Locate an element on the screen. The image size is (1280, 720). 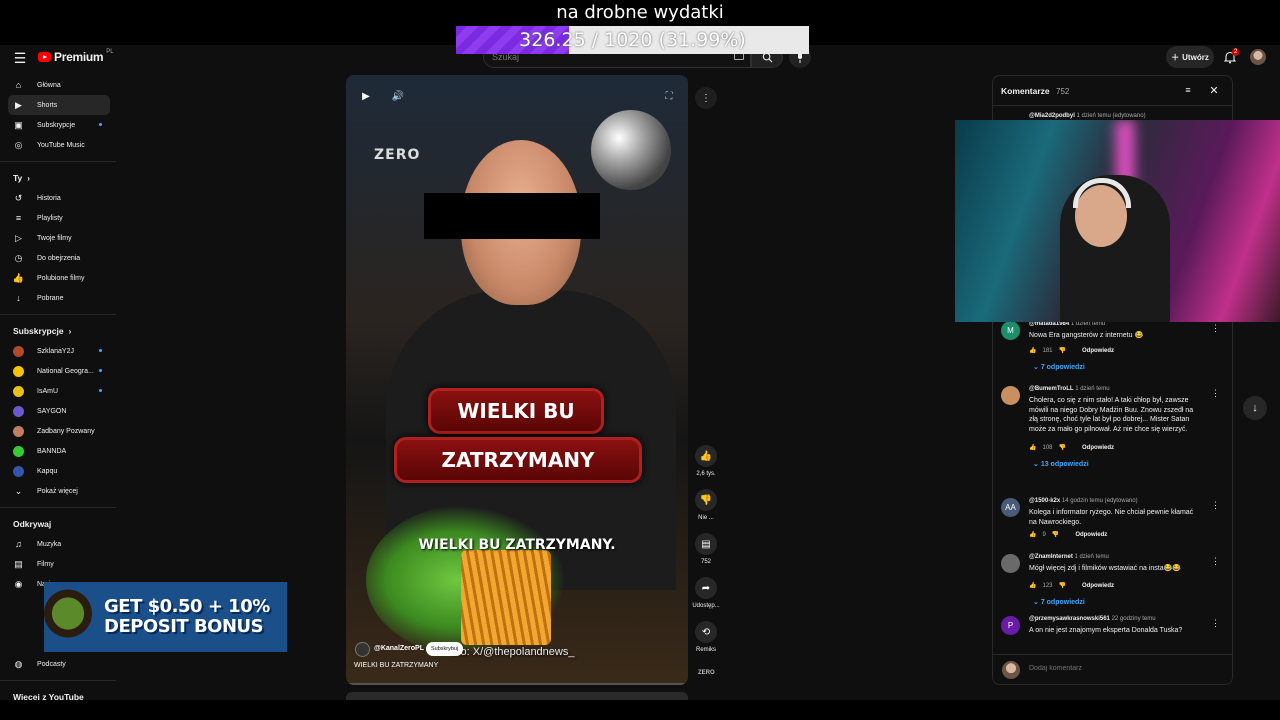
sidebar-item-music: ◎ YouTube Music is located at coordinates (55, 145).